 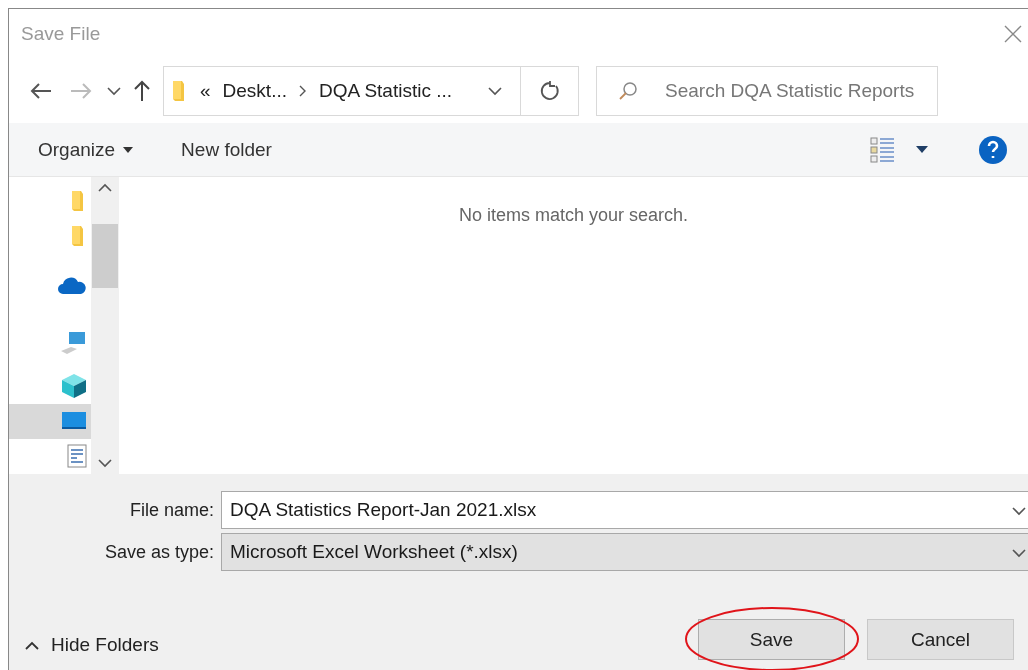 What do you see at coordinates (1013, 34) in the screenshot?
I see `close-icon` at bounding box center [1013, 34].